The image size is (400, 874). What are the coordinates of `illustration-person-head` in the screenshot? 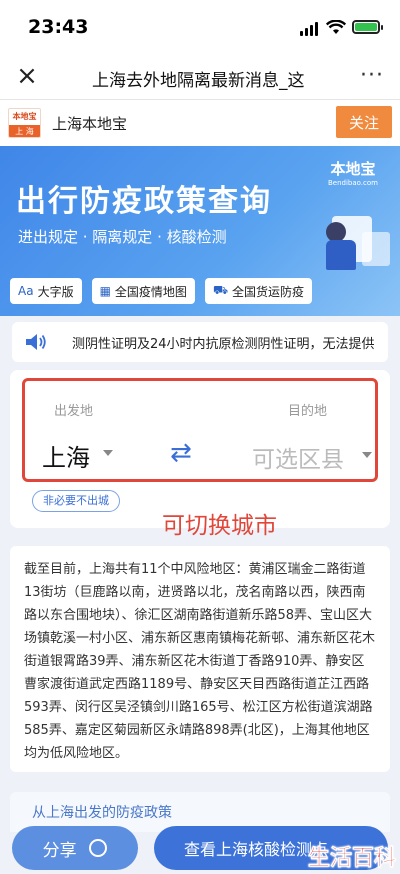 It's located at (336, 232).